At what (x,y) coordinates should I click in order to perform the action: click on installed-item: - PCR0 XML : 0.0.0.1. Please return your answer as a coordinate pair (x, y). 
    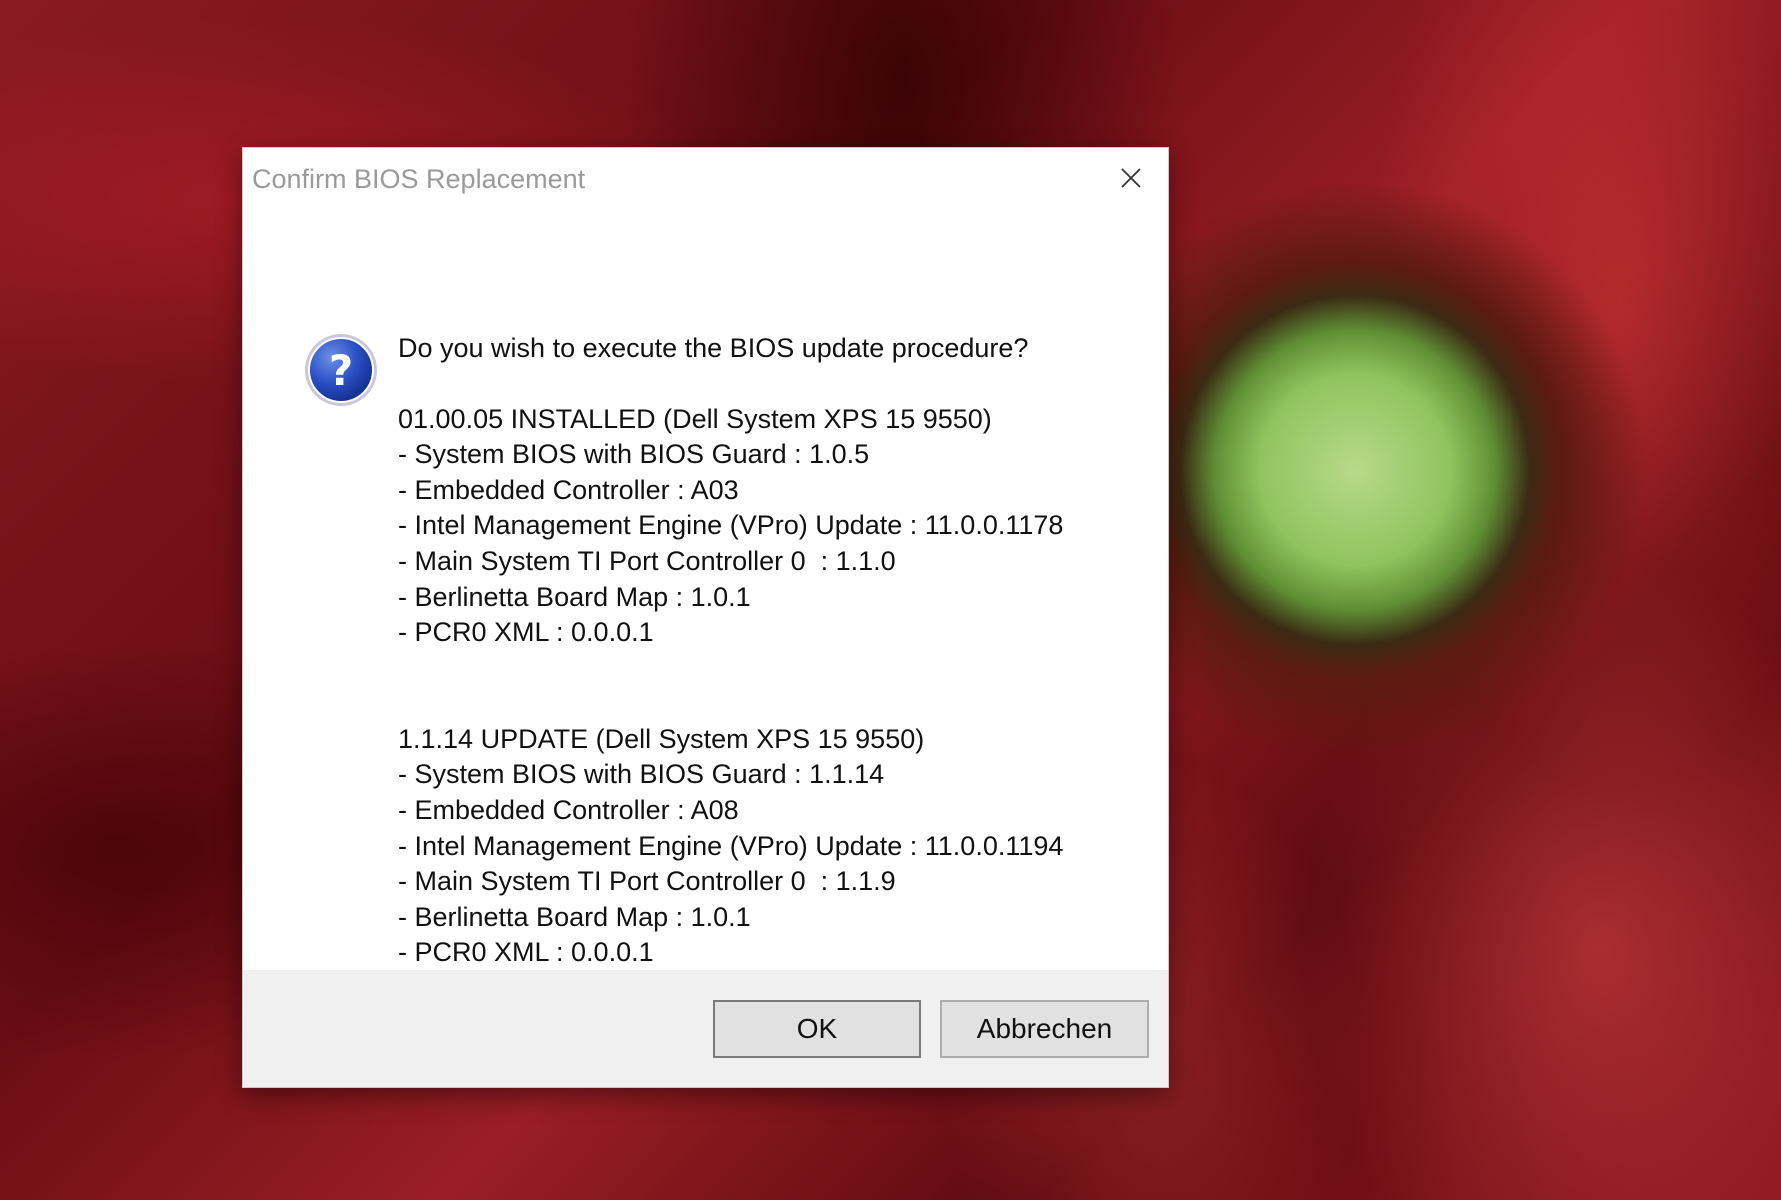
    Looking at the image, I should click on (526, 632).